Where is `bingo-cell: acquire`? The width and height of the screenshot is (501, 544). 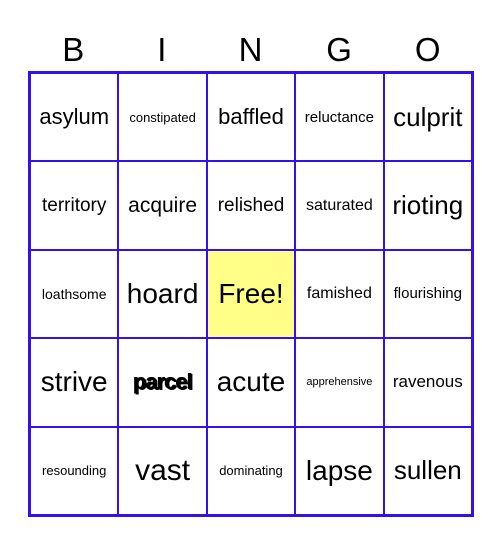
bingo-cell: acquire is located at coordinates (162, 205).